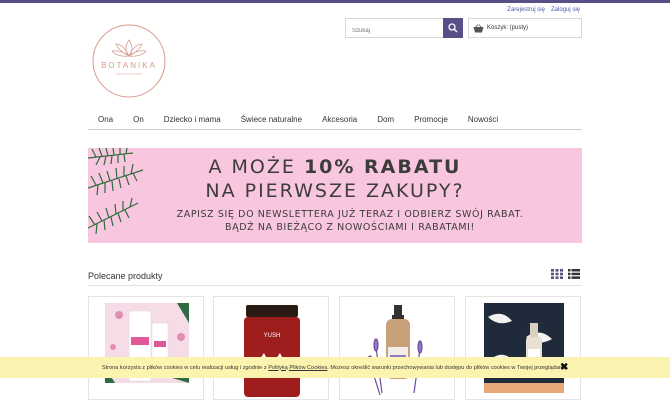  Describe the element at coordinates (557, 274) in the screenshot. I see `grid-view-icon` at that location.